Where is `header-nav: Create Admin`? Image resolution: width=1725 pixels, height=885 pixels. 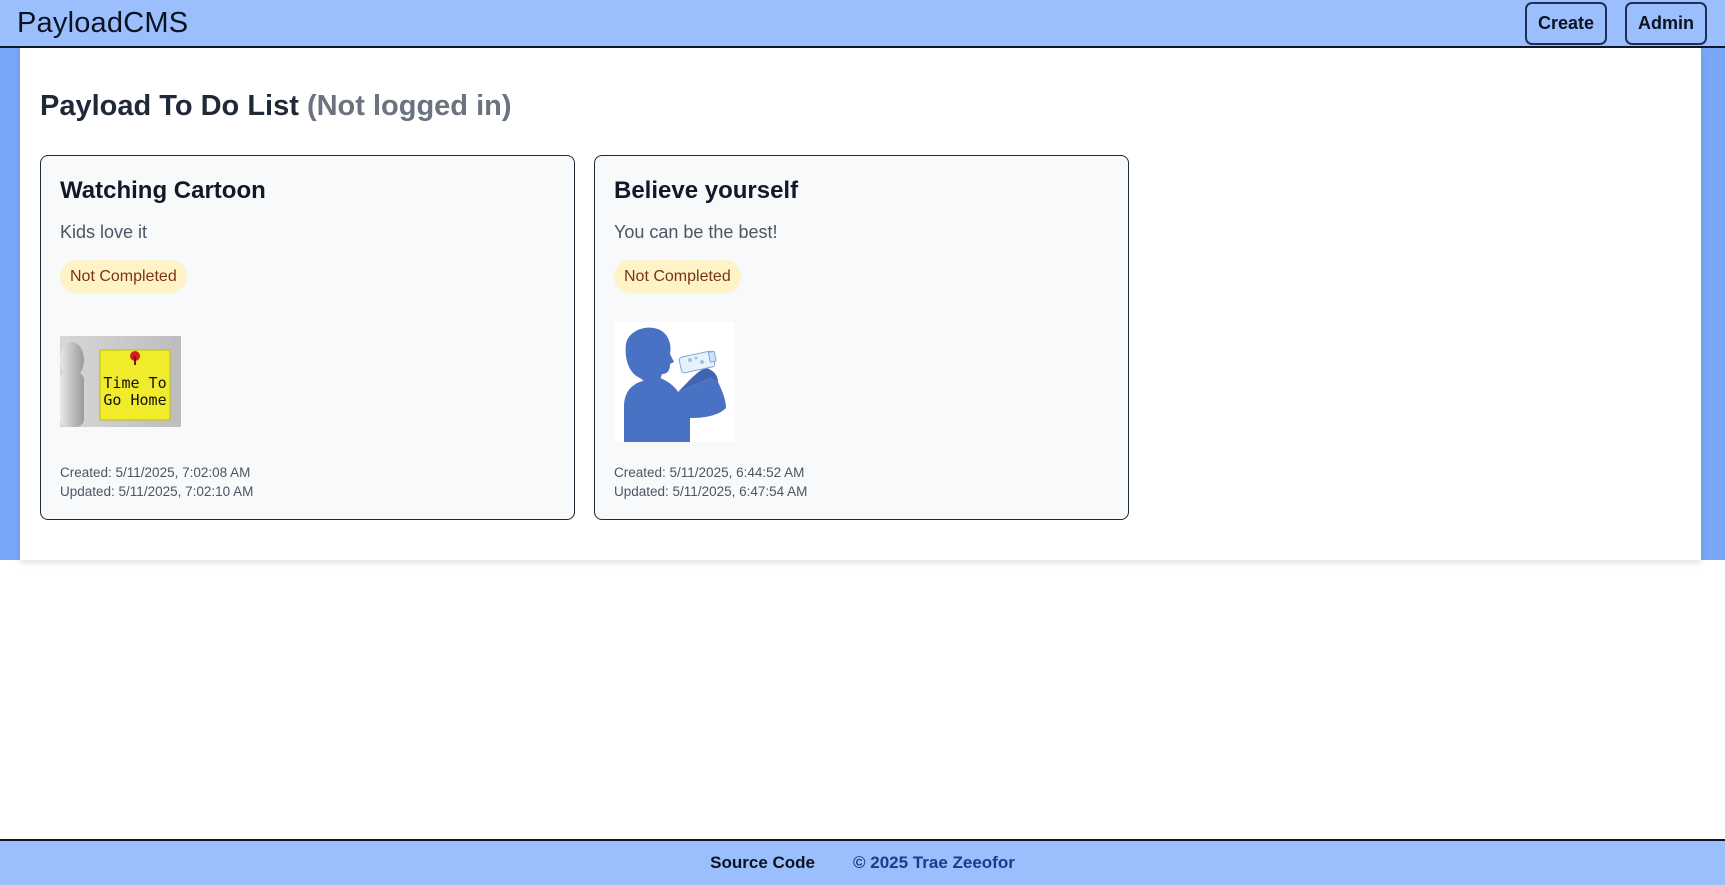
header-nav: Create Admin is located at coordinates (1615, 23).